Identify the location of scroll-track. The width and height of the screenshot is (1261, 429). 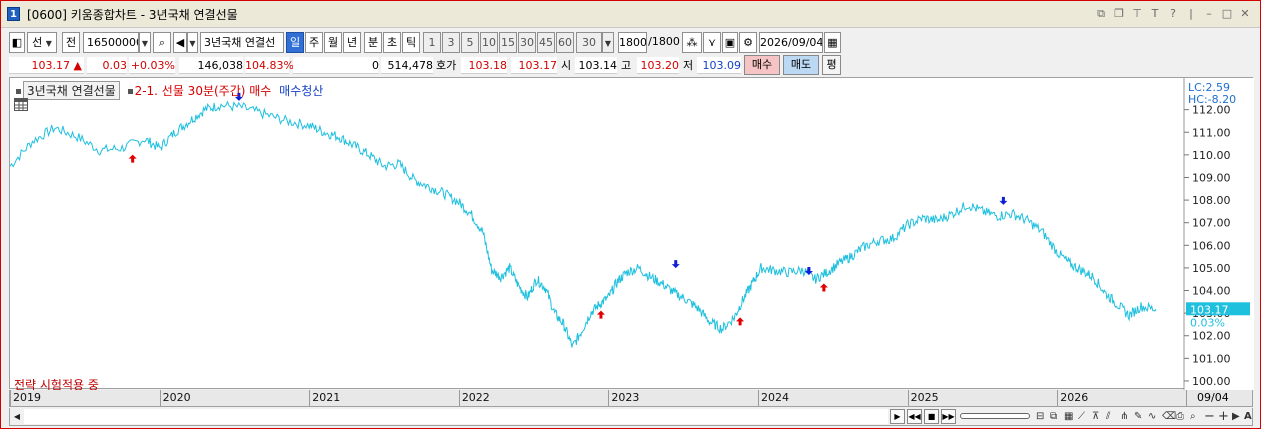
(456, 416).